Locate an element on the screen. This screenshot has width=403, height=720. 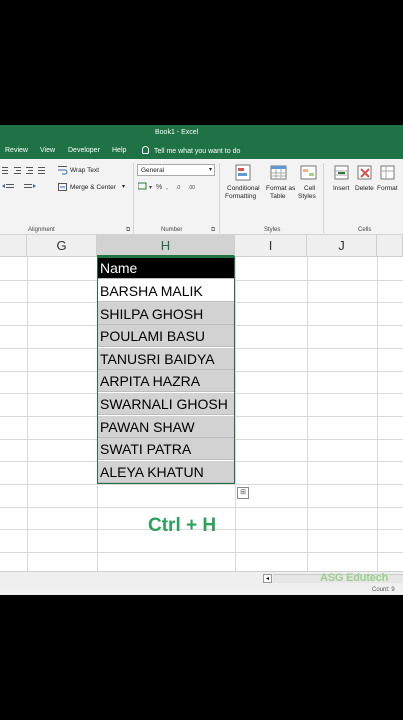
name-cell: BARSHA MALIK is located at coordinates (166, 291).